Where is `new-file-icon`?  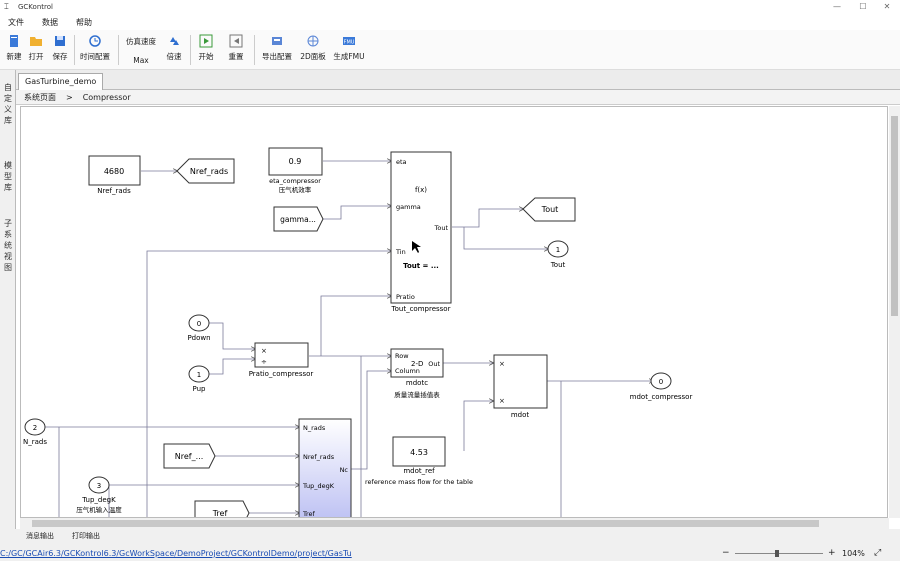 new-file-icon is located at coordinates (14, 41).